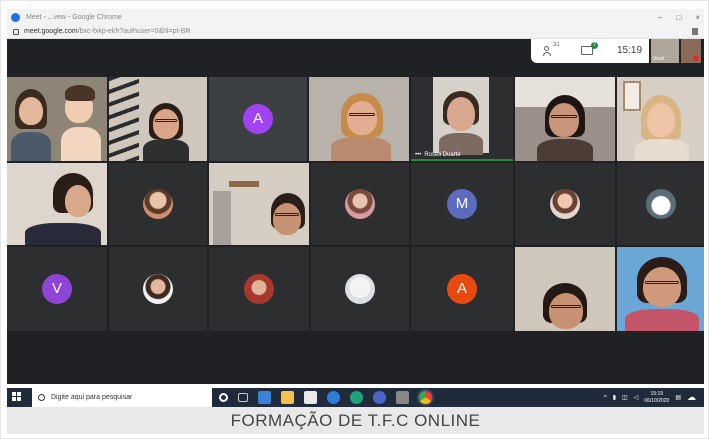 The height and width of the screenshot is (439, 709). I want to click on minimize-button: –, so click(660, 17).